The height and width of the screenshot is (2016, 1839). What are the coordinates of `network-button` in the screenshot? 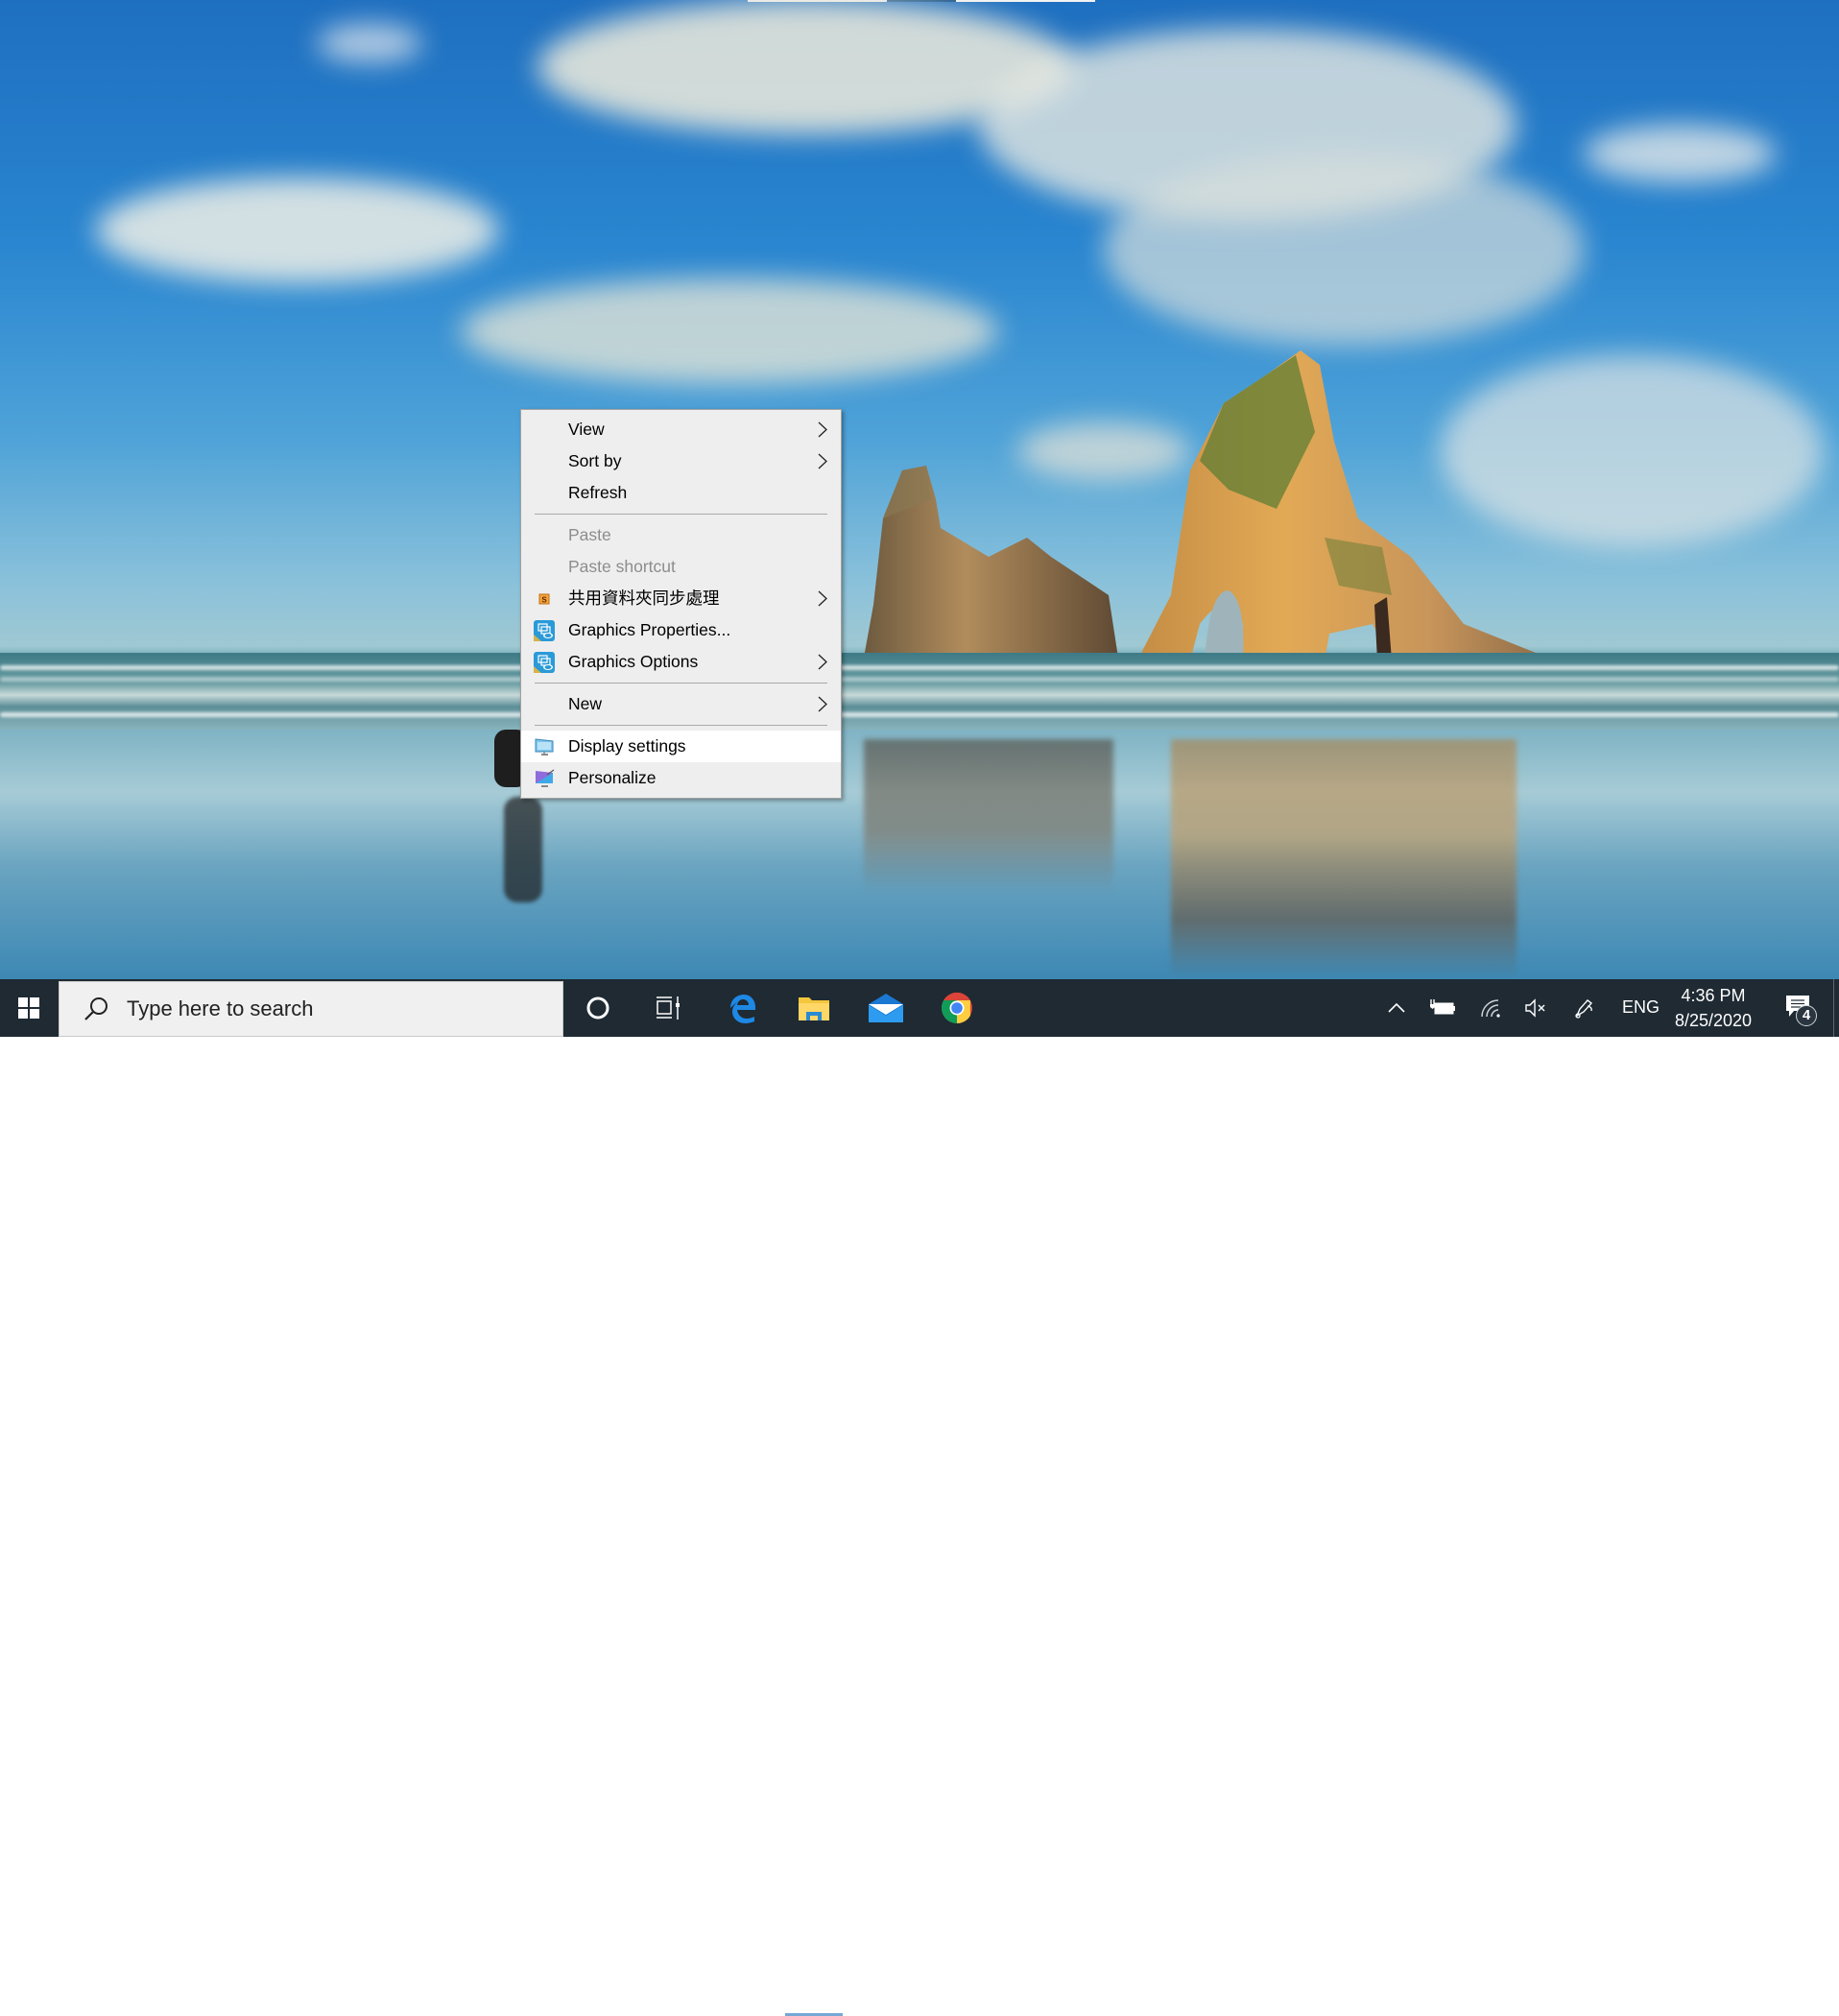 It's located at (1490, 1008).